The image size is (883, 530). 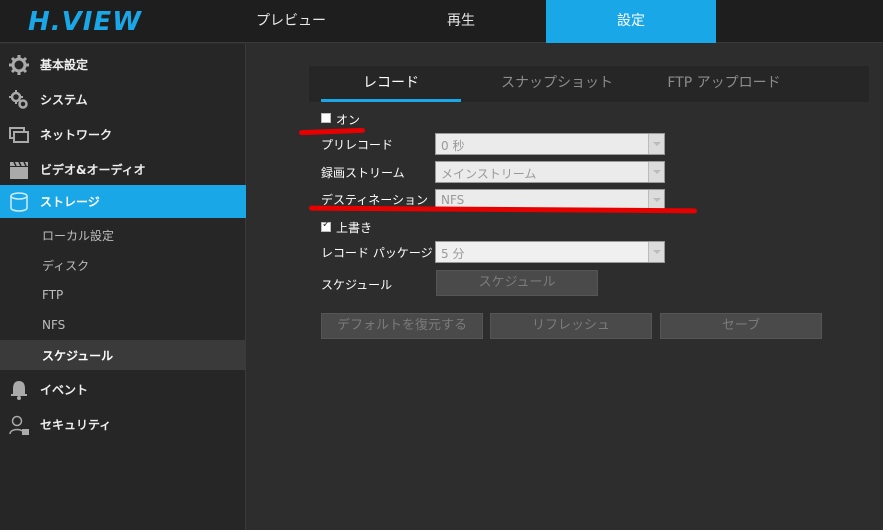 I want to click on refresh-button: リフレッシュ, so click(x=571, y=326).